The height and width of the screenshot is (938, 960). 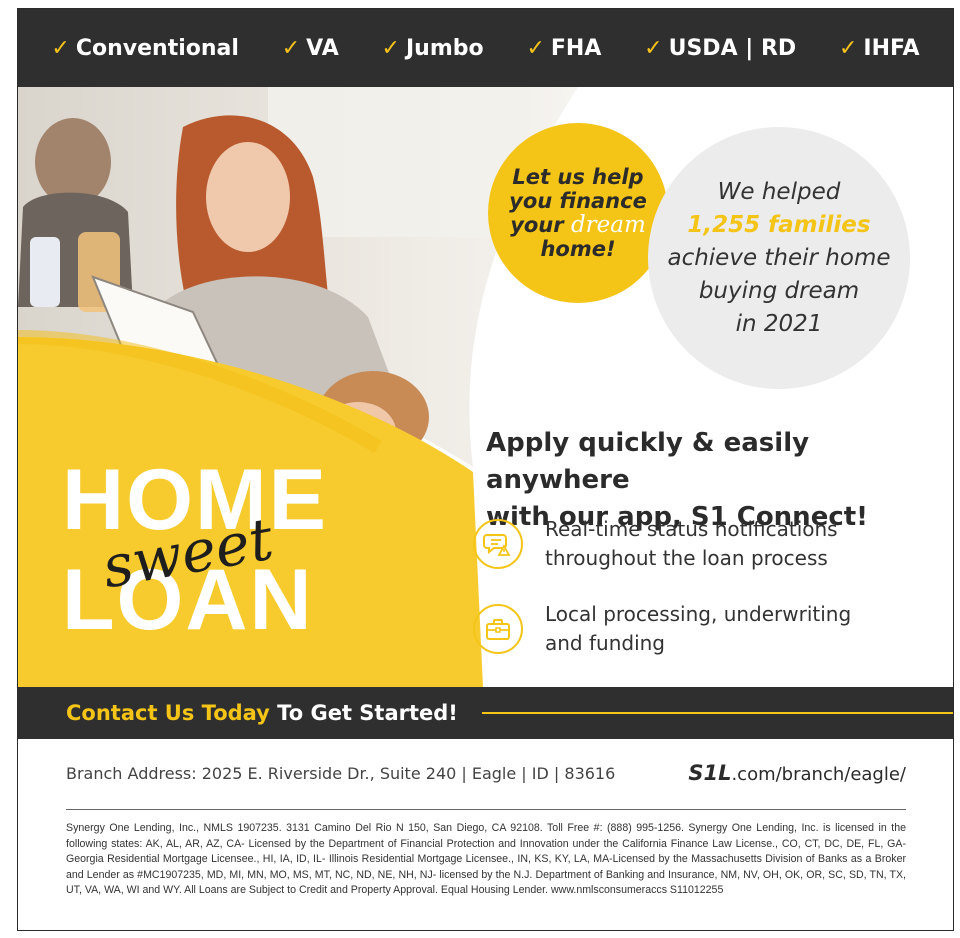 I want to click on home-sweet-loan-title: HOME LOAN sweet, so click(x=222, y=552).